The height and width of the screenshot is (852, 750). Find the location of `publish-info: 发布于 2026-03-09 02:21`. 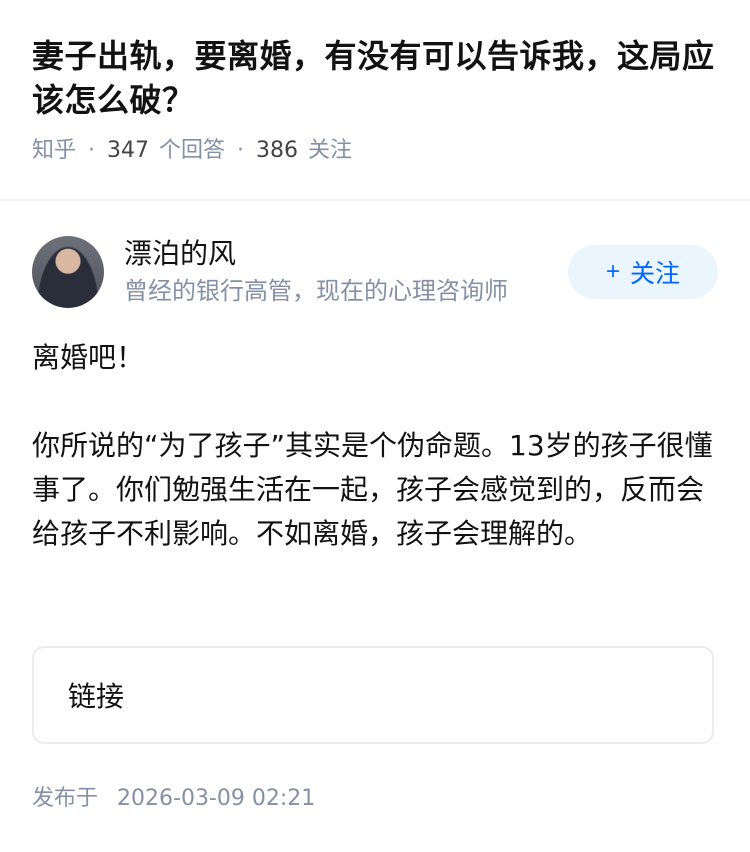

publish-info: 发布于 2026-03-09 02:21 is located at coordinates (173, 799).